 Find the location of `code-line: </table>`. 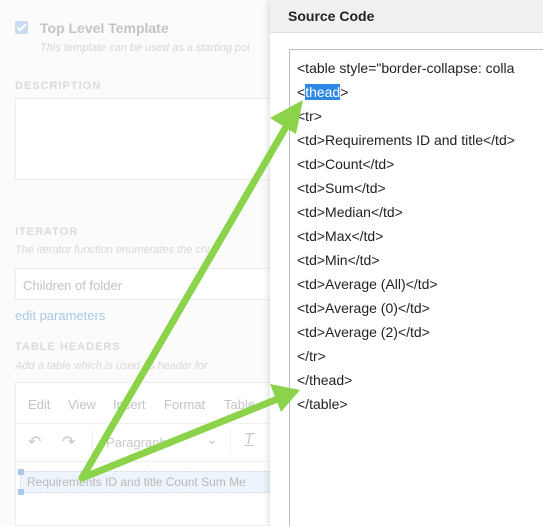

code-line: </table> is located at coordinates (322, 404).